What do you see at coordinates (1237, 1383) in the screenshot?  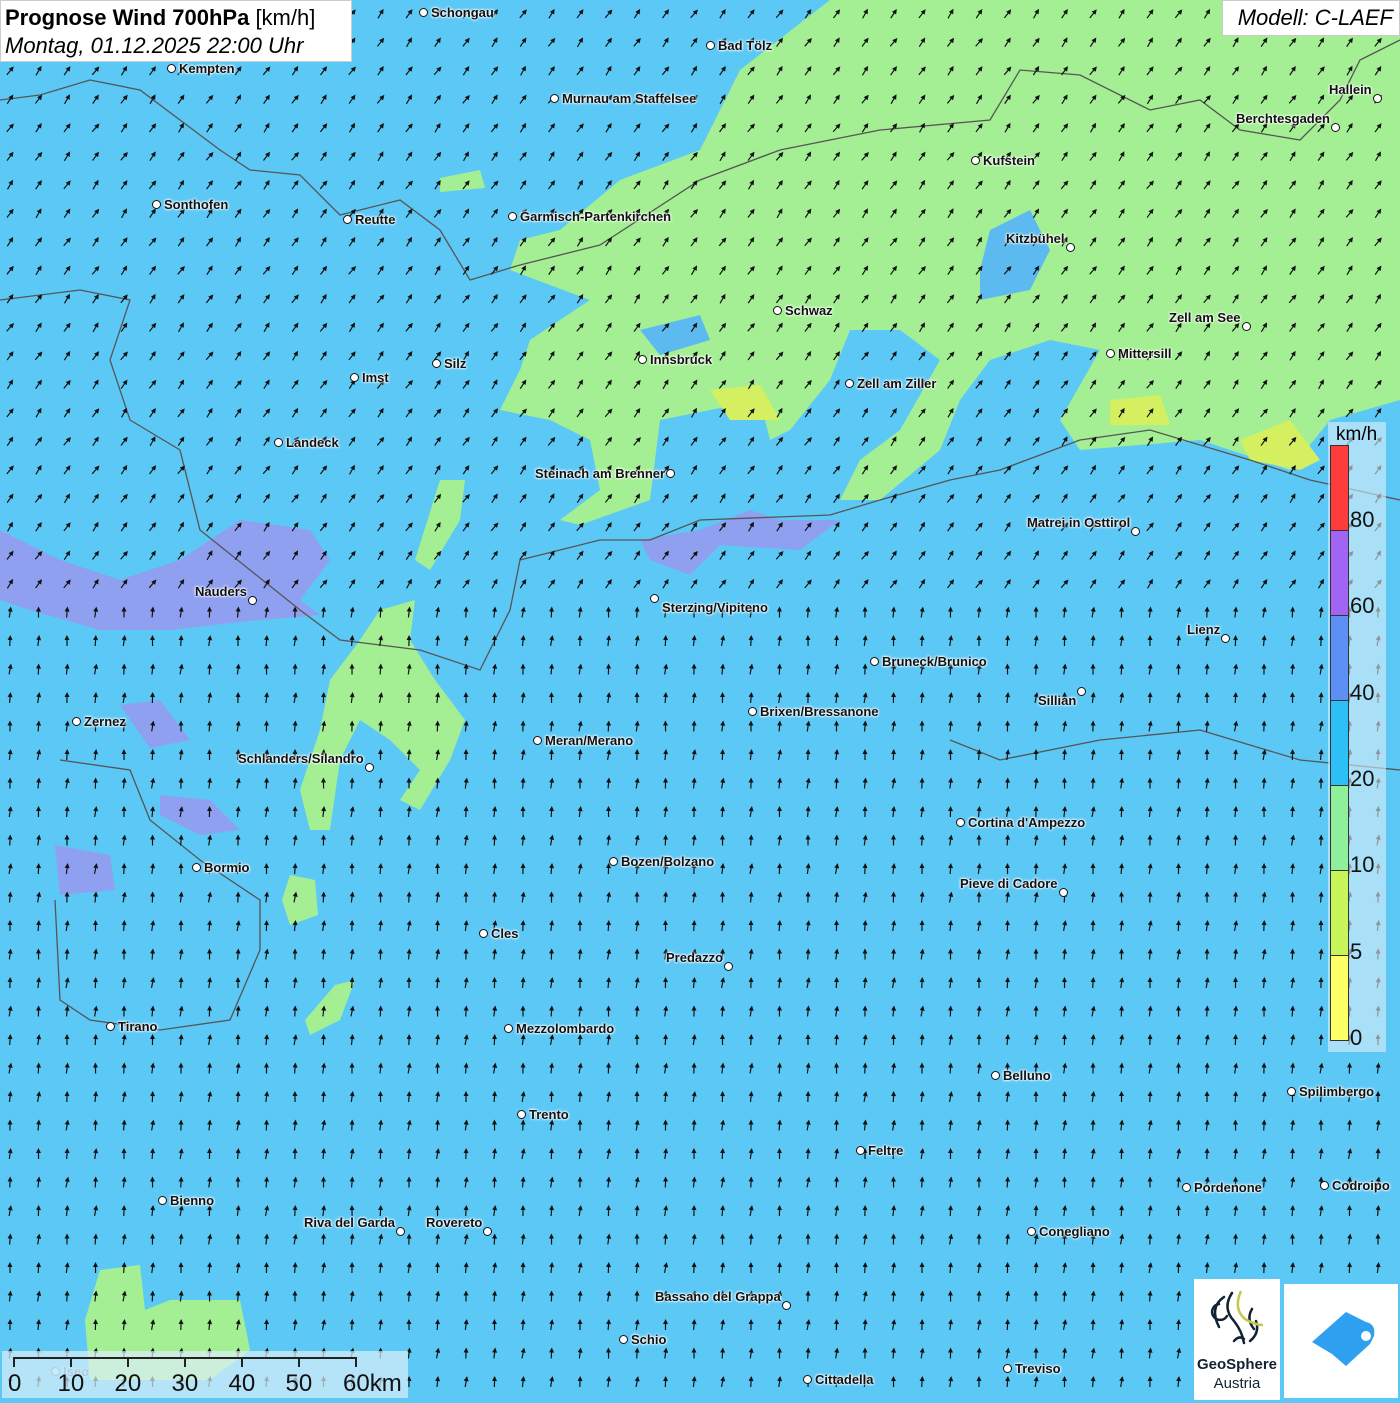 I see `geosphere-country: Austria` at bounding box center [1237, 1383].